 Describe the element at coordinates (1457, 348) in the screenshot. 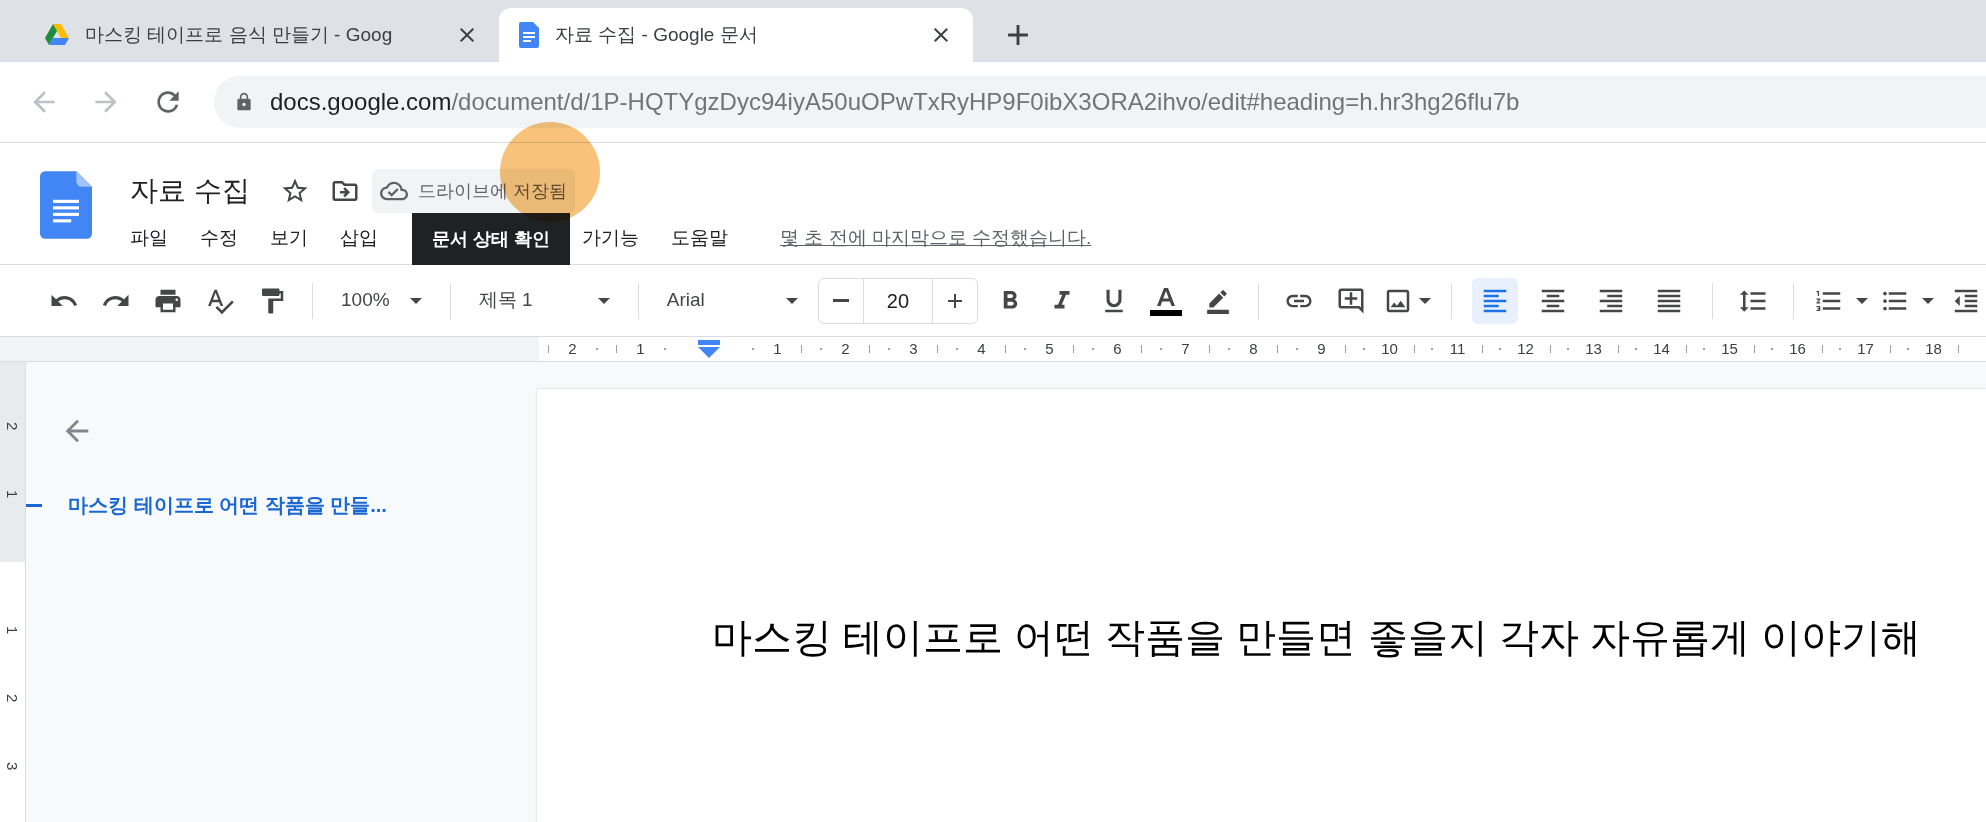

I see `ruler-number: 11` at that location.